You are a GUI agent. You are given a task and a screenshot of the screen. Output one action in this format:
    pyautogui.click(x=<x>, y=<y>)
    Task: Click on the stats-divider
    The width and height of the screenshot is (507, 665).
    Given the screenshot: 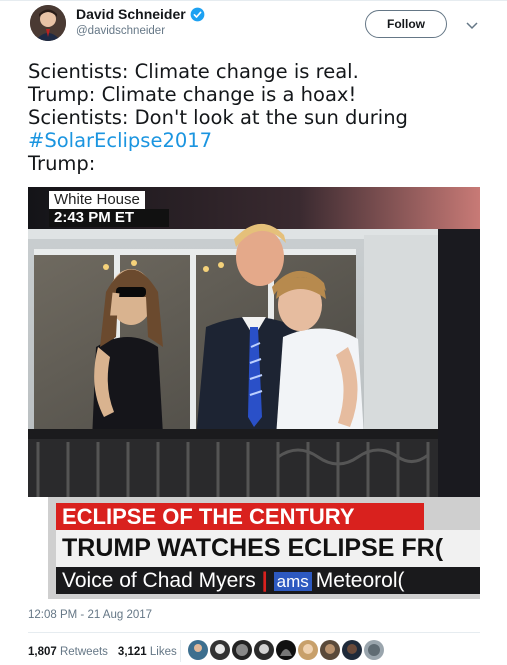 What is the action you would take?
    pyautogui.click(x=254, y=632)
    